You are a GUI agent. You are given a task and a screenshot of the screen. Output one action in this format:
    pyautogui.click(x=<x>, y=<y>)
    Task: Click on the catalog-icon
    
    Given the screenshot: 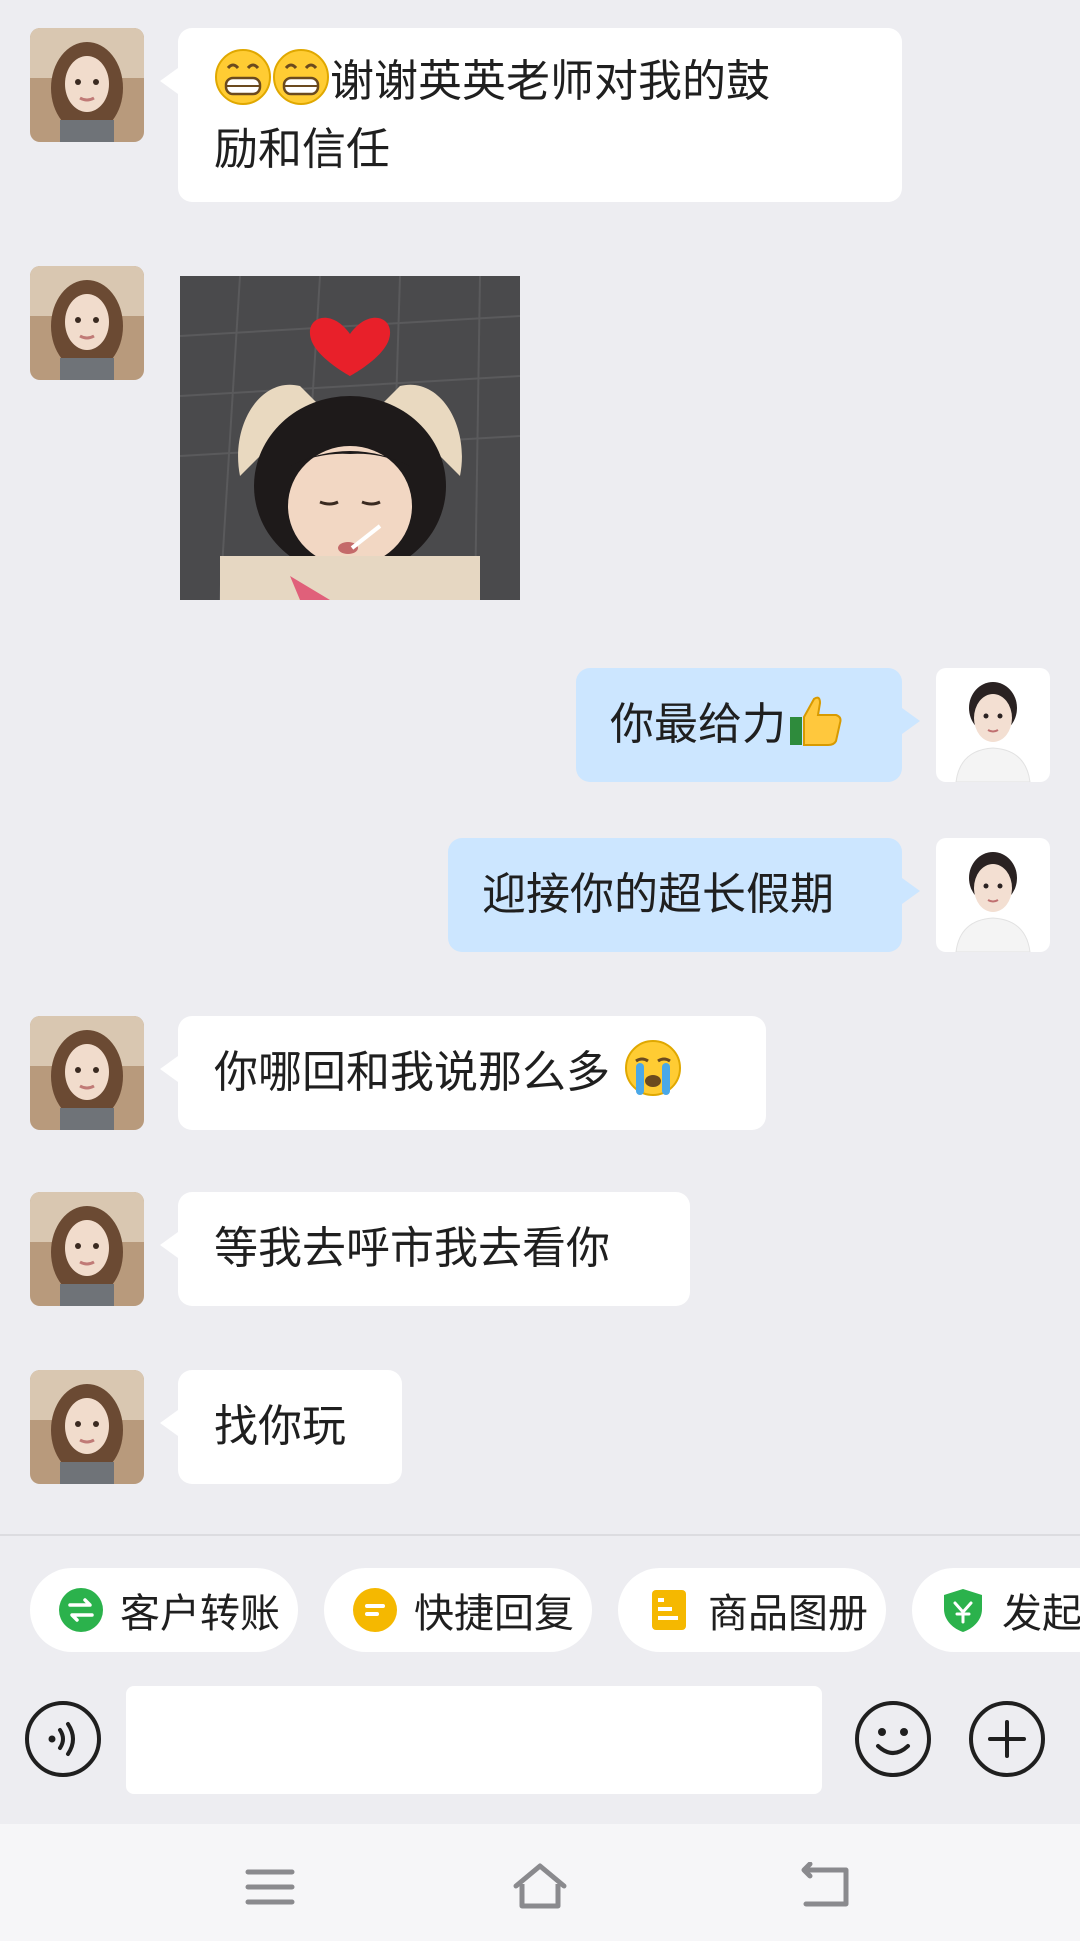 What is the action you would take?
    pyautogui.click(x=669, y=1610)
    